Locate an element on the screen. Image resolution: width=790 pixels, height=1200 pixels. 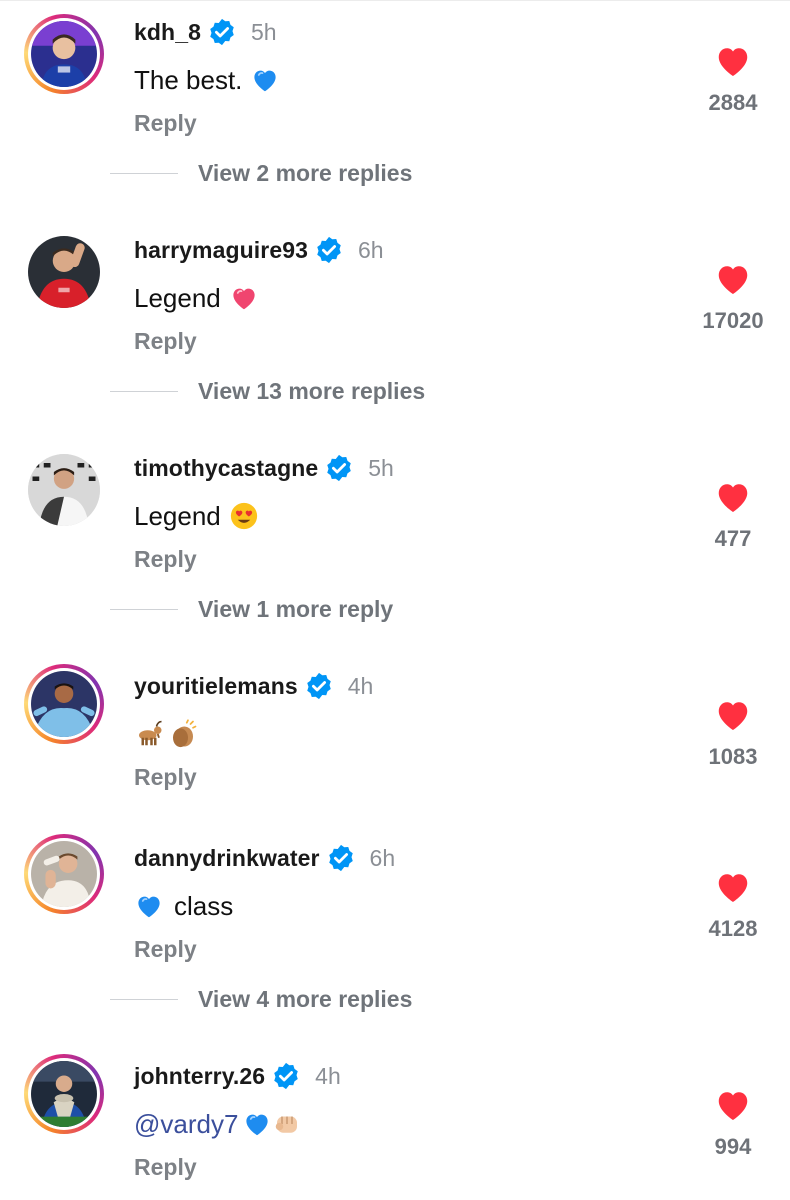
view-more-replies: View 2 more replies is located at coordinates (261, 173).